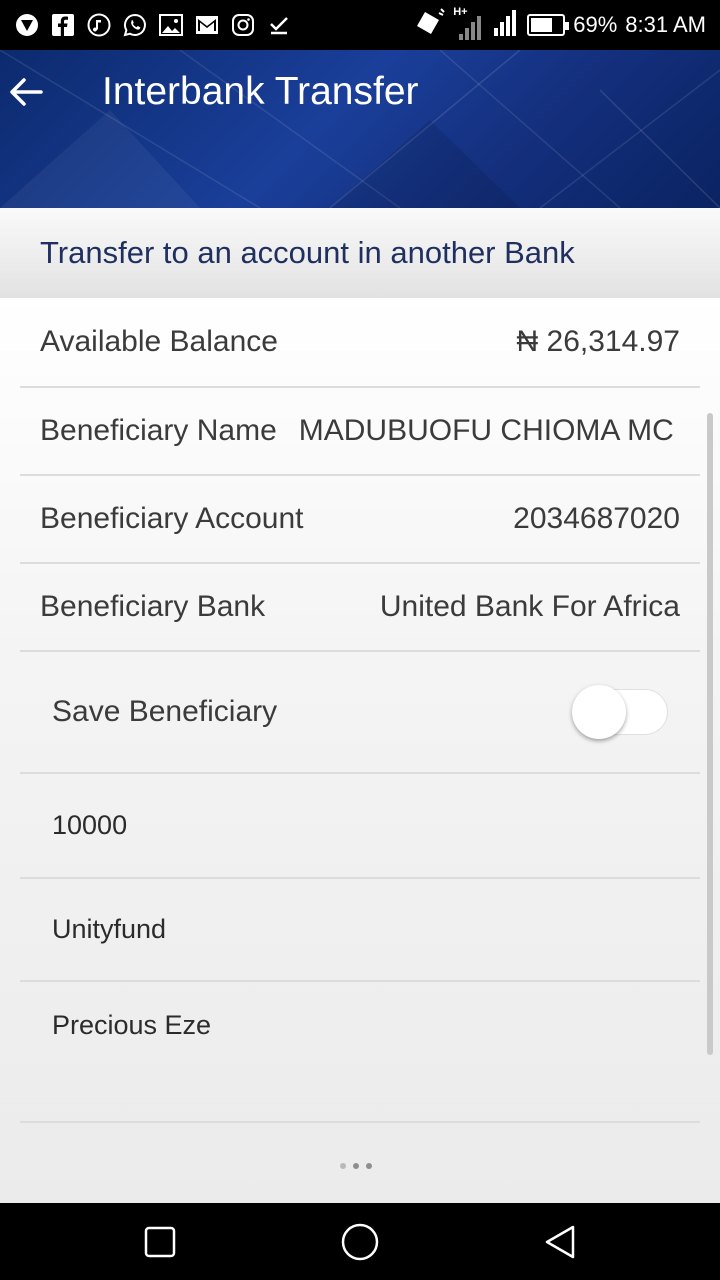 The image size is (720, 1280). Describe the element at coordinates (279, 25) in the screenshot. I see `check-icon` at that location.